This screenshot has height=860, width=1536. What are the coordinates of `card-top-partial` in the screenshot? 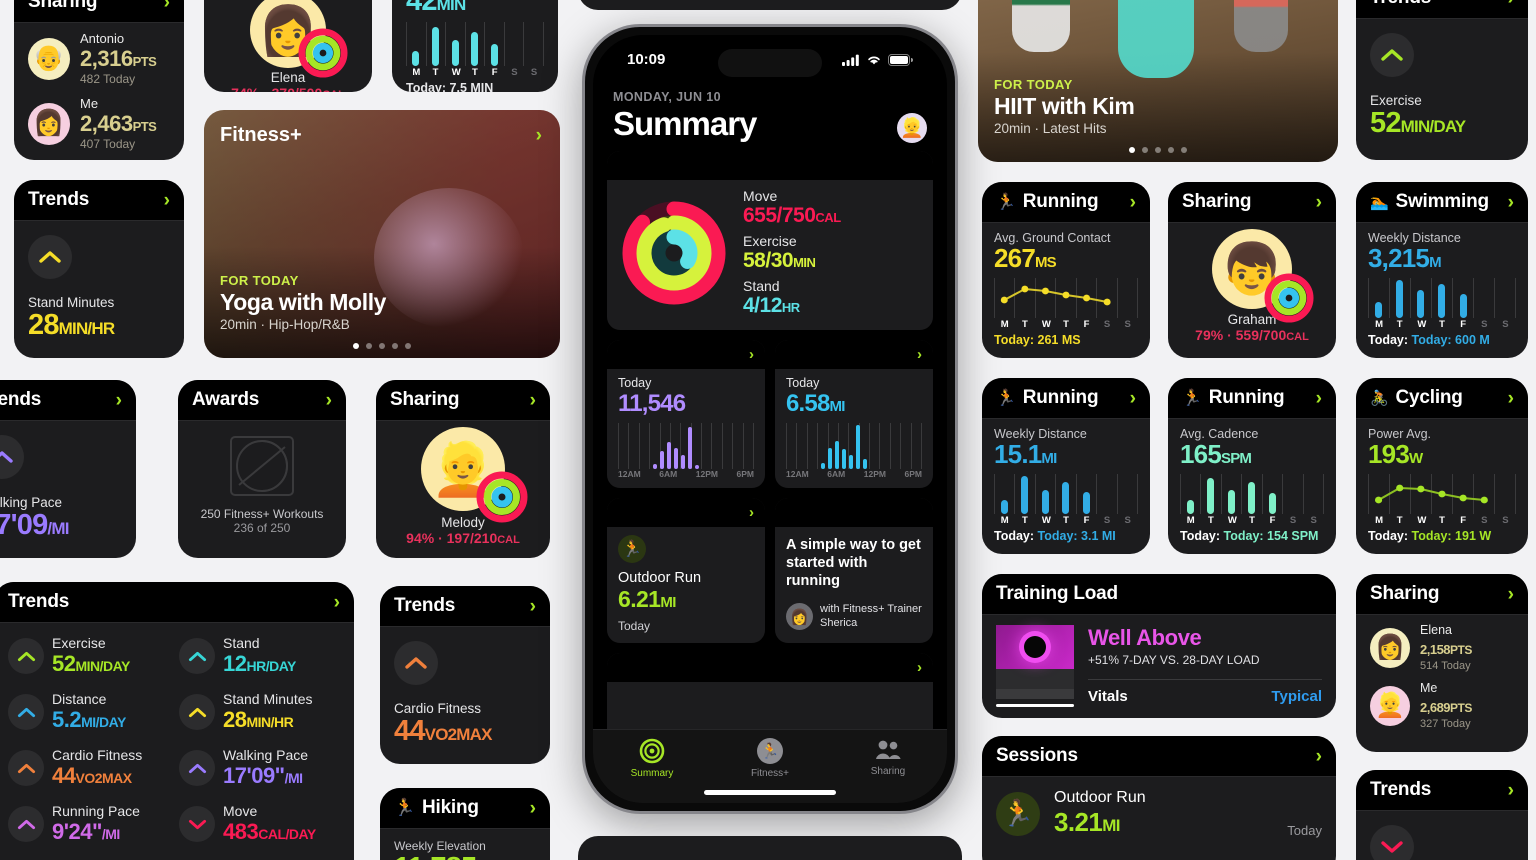 It's located at (770, 5).